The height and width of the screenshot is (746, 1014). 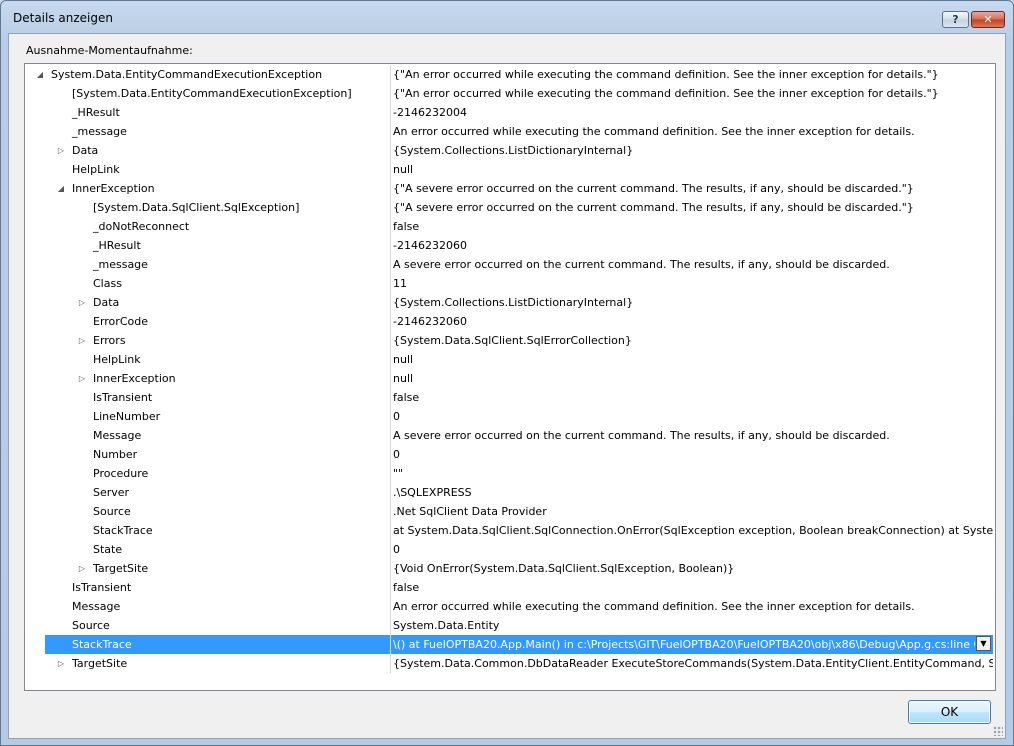 I want to click on help-button: ?, so click(x=955, y=19).